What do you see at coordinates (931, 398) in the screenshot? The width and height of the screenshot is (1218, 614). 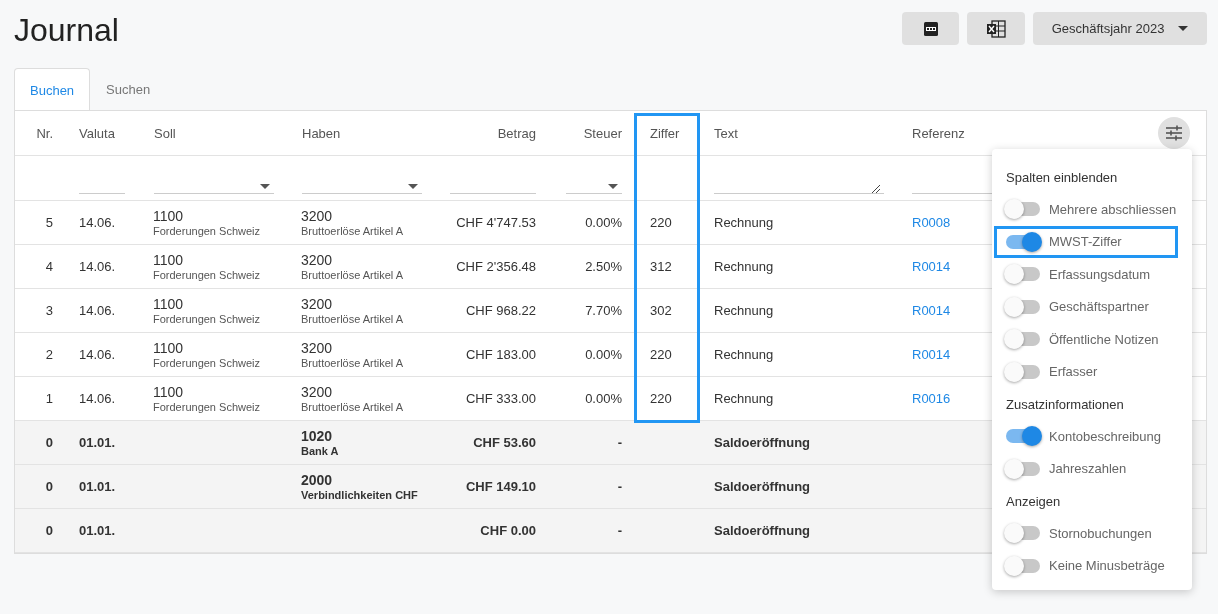 I see `reference-link: R0016` at bounding box center [931, 398].